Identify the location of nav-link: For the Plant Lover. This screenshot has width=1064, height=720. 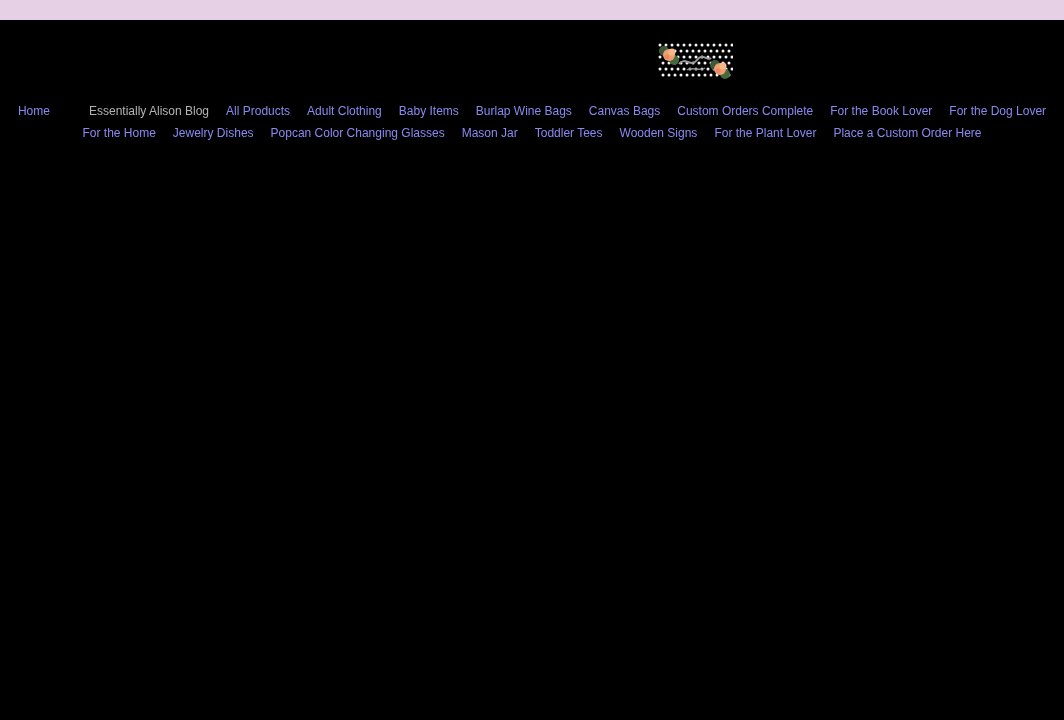
(765, 133).